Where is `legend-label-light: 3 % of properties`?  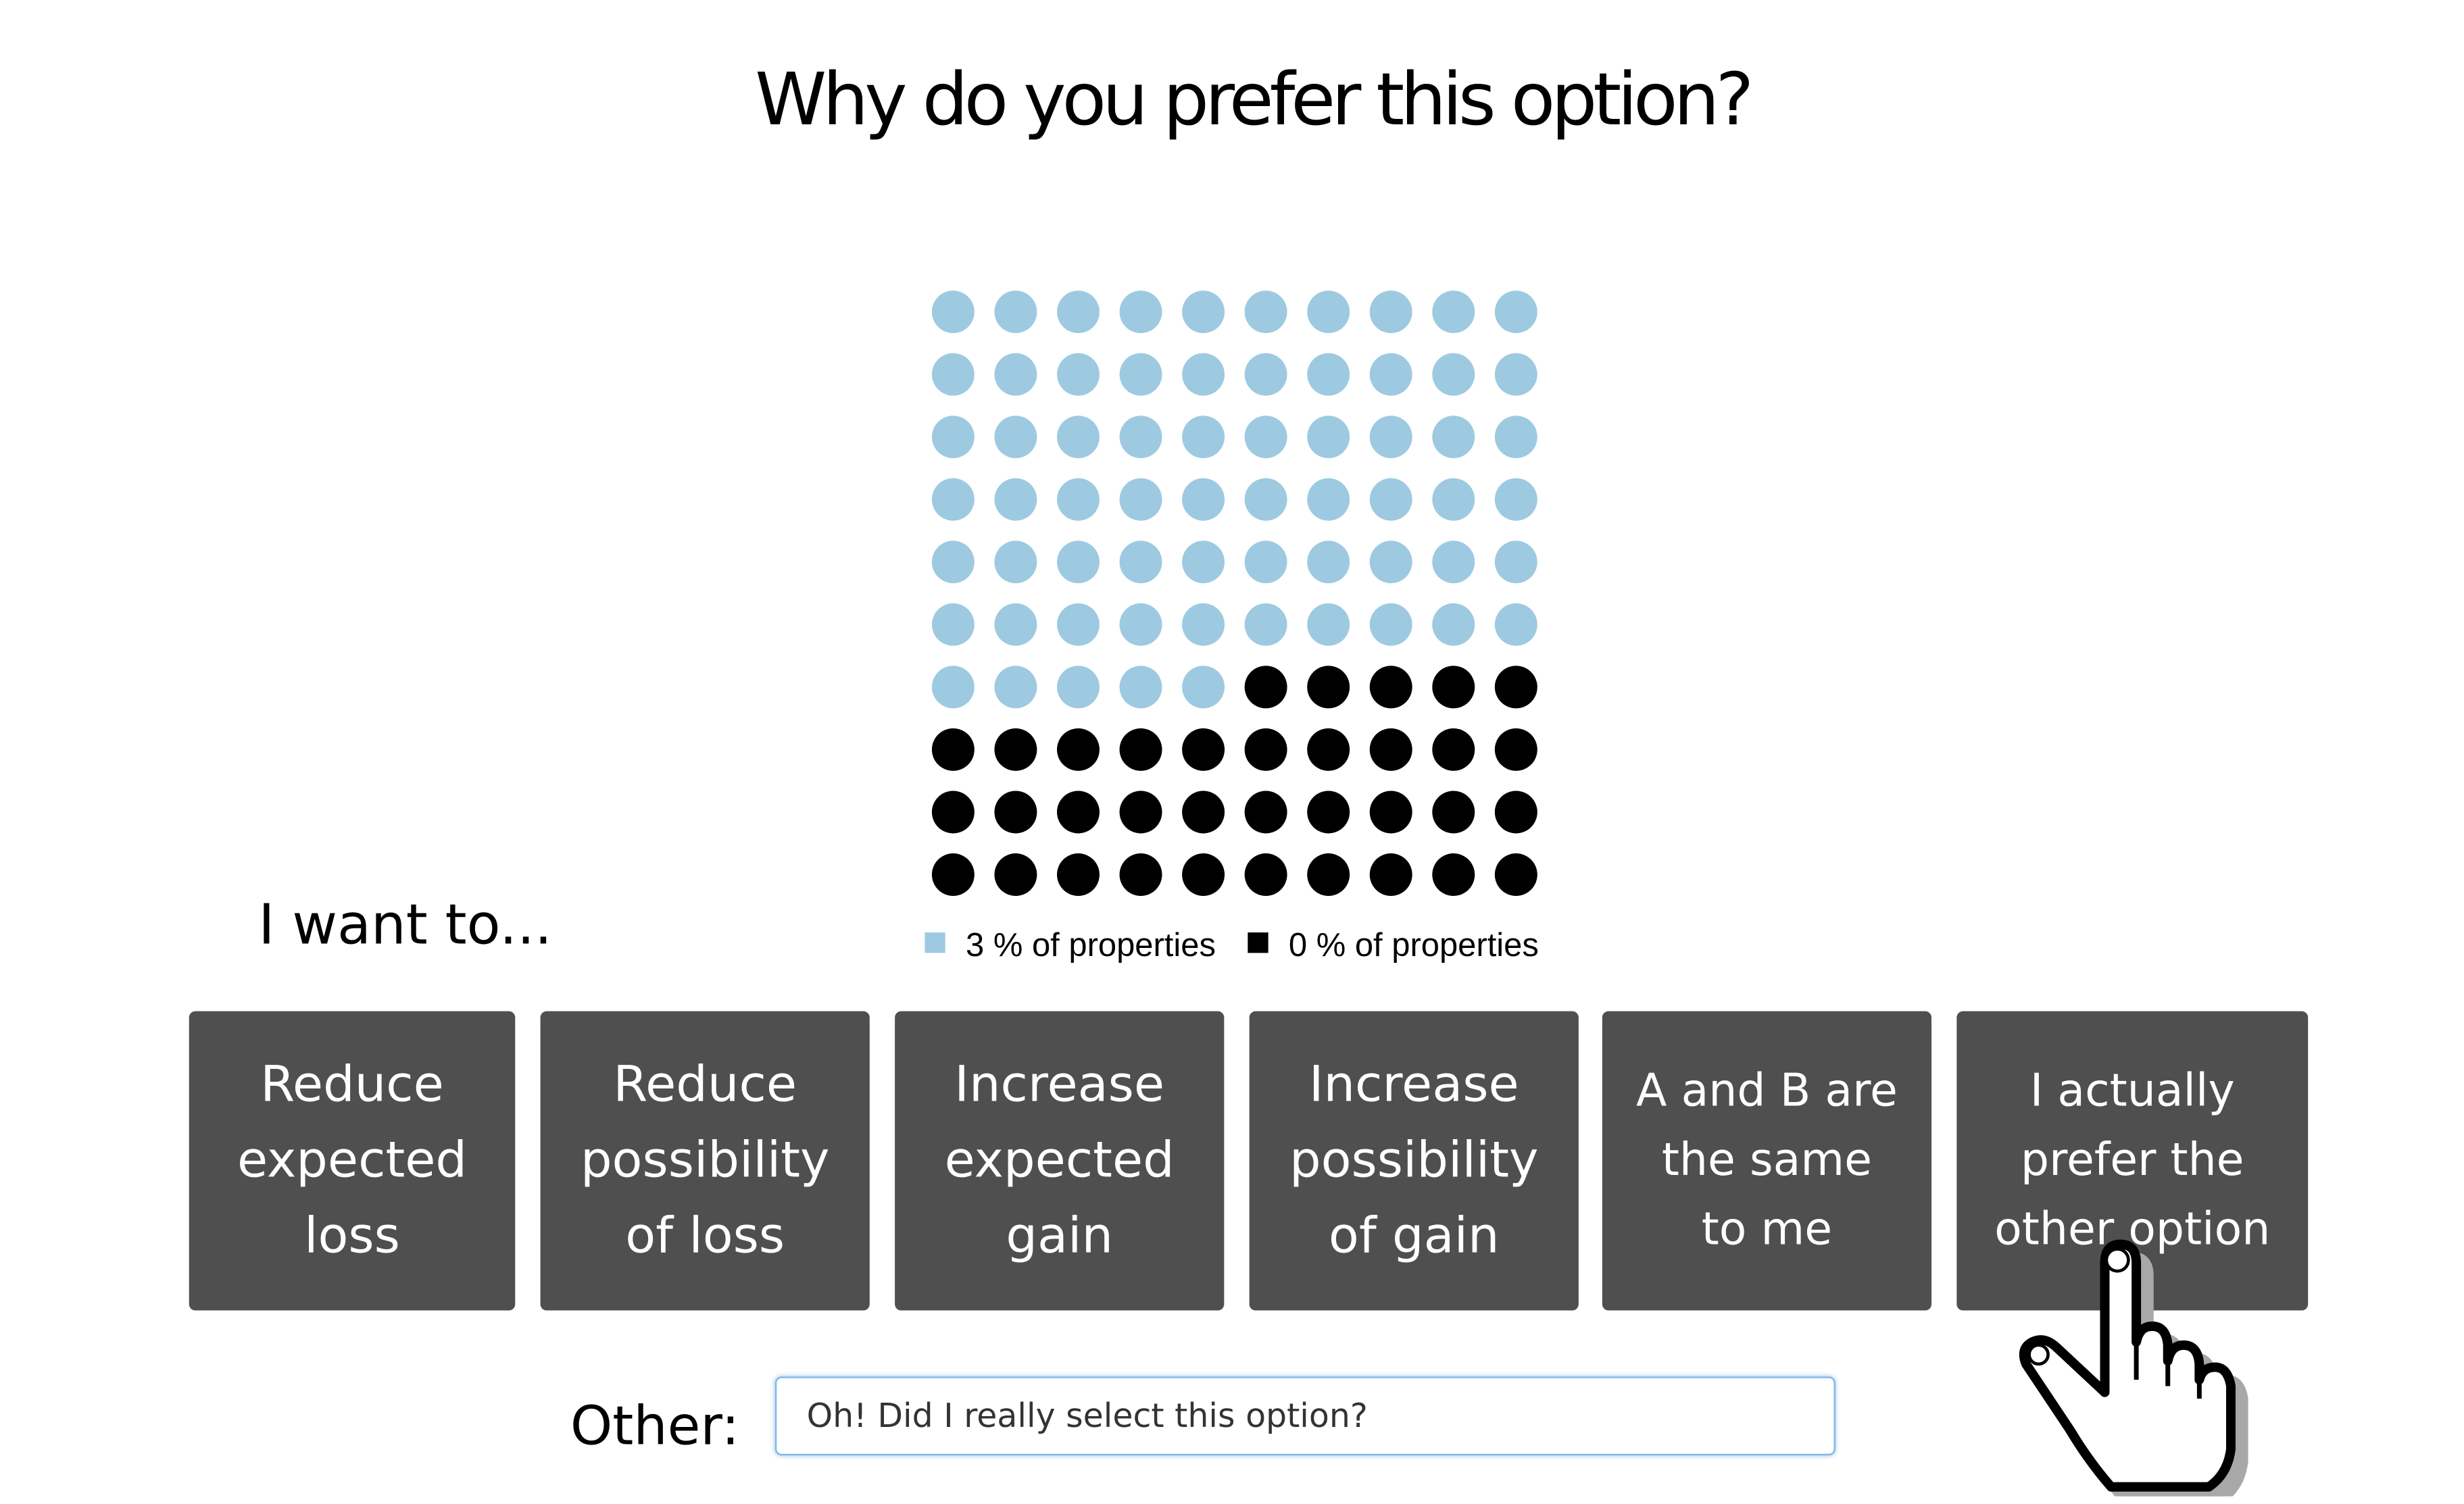
legend-label-light: 3 % of properties is located at coordinates (1091, 945).